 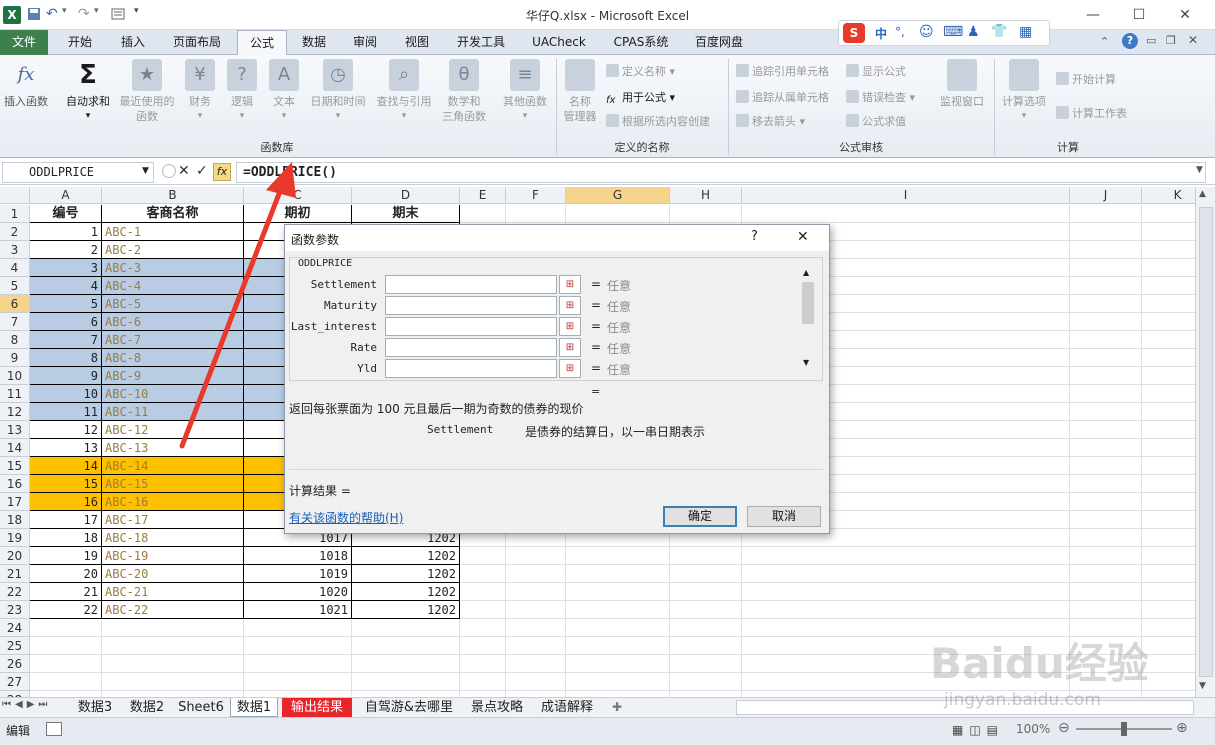 What do you see at coordinates (15, 214) in the screenshot?
I see `row-header: 1` at bounding box center [15, 214].